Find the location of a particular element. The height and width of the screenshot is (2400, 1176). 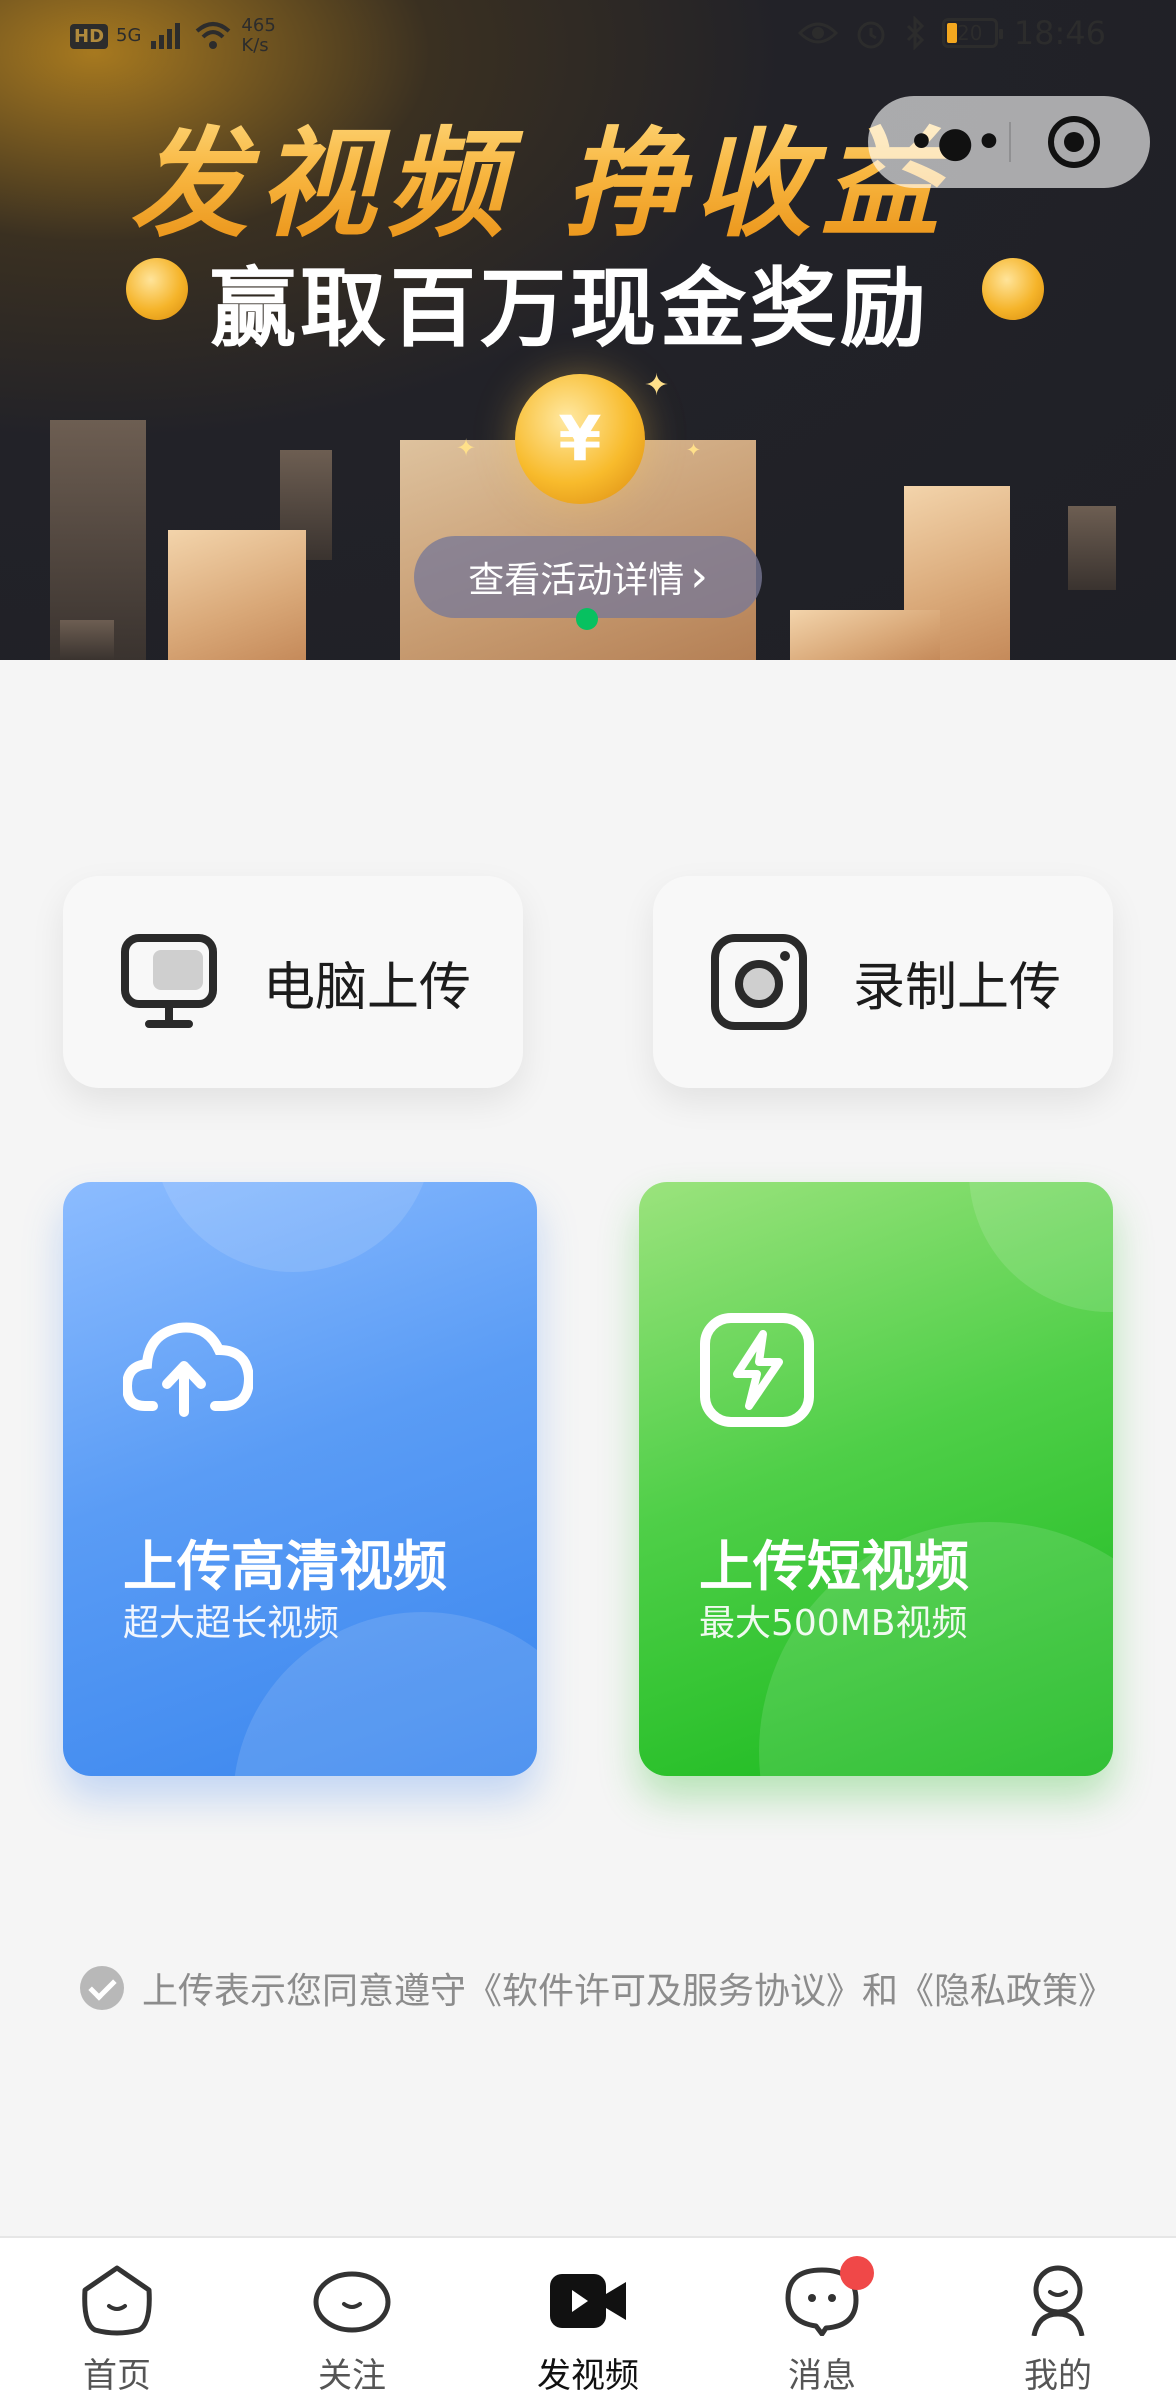

activity-detail-button: 查看活动详情 › is located at coordinates (588, 577).